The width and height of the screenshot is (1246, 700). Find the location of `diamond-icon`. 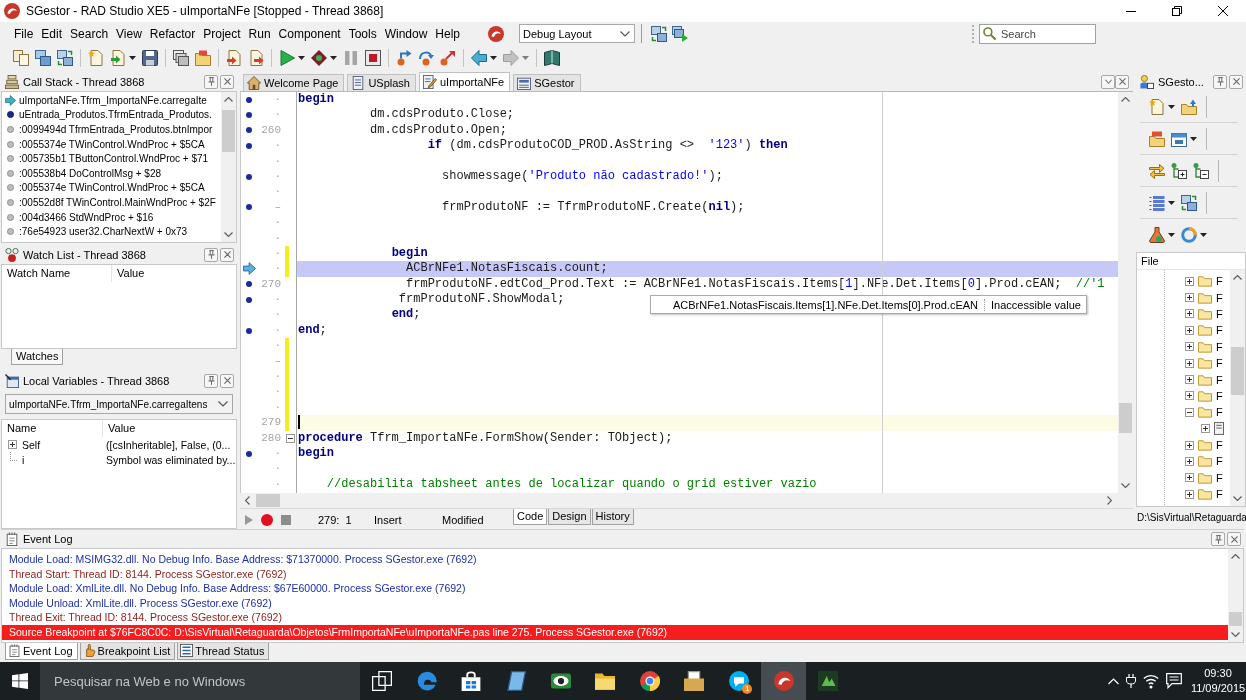

diamond-icon is located at coordinates (319, 57).